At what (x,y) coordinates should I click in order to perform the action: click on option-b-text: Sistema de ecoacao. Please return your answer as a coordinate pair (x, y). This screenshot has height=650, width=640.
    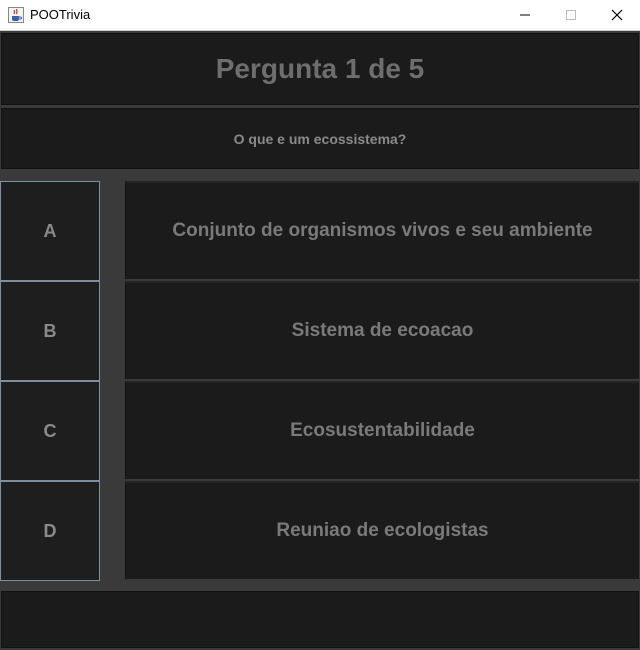
    Looking at the image, I should click on (382, 330).